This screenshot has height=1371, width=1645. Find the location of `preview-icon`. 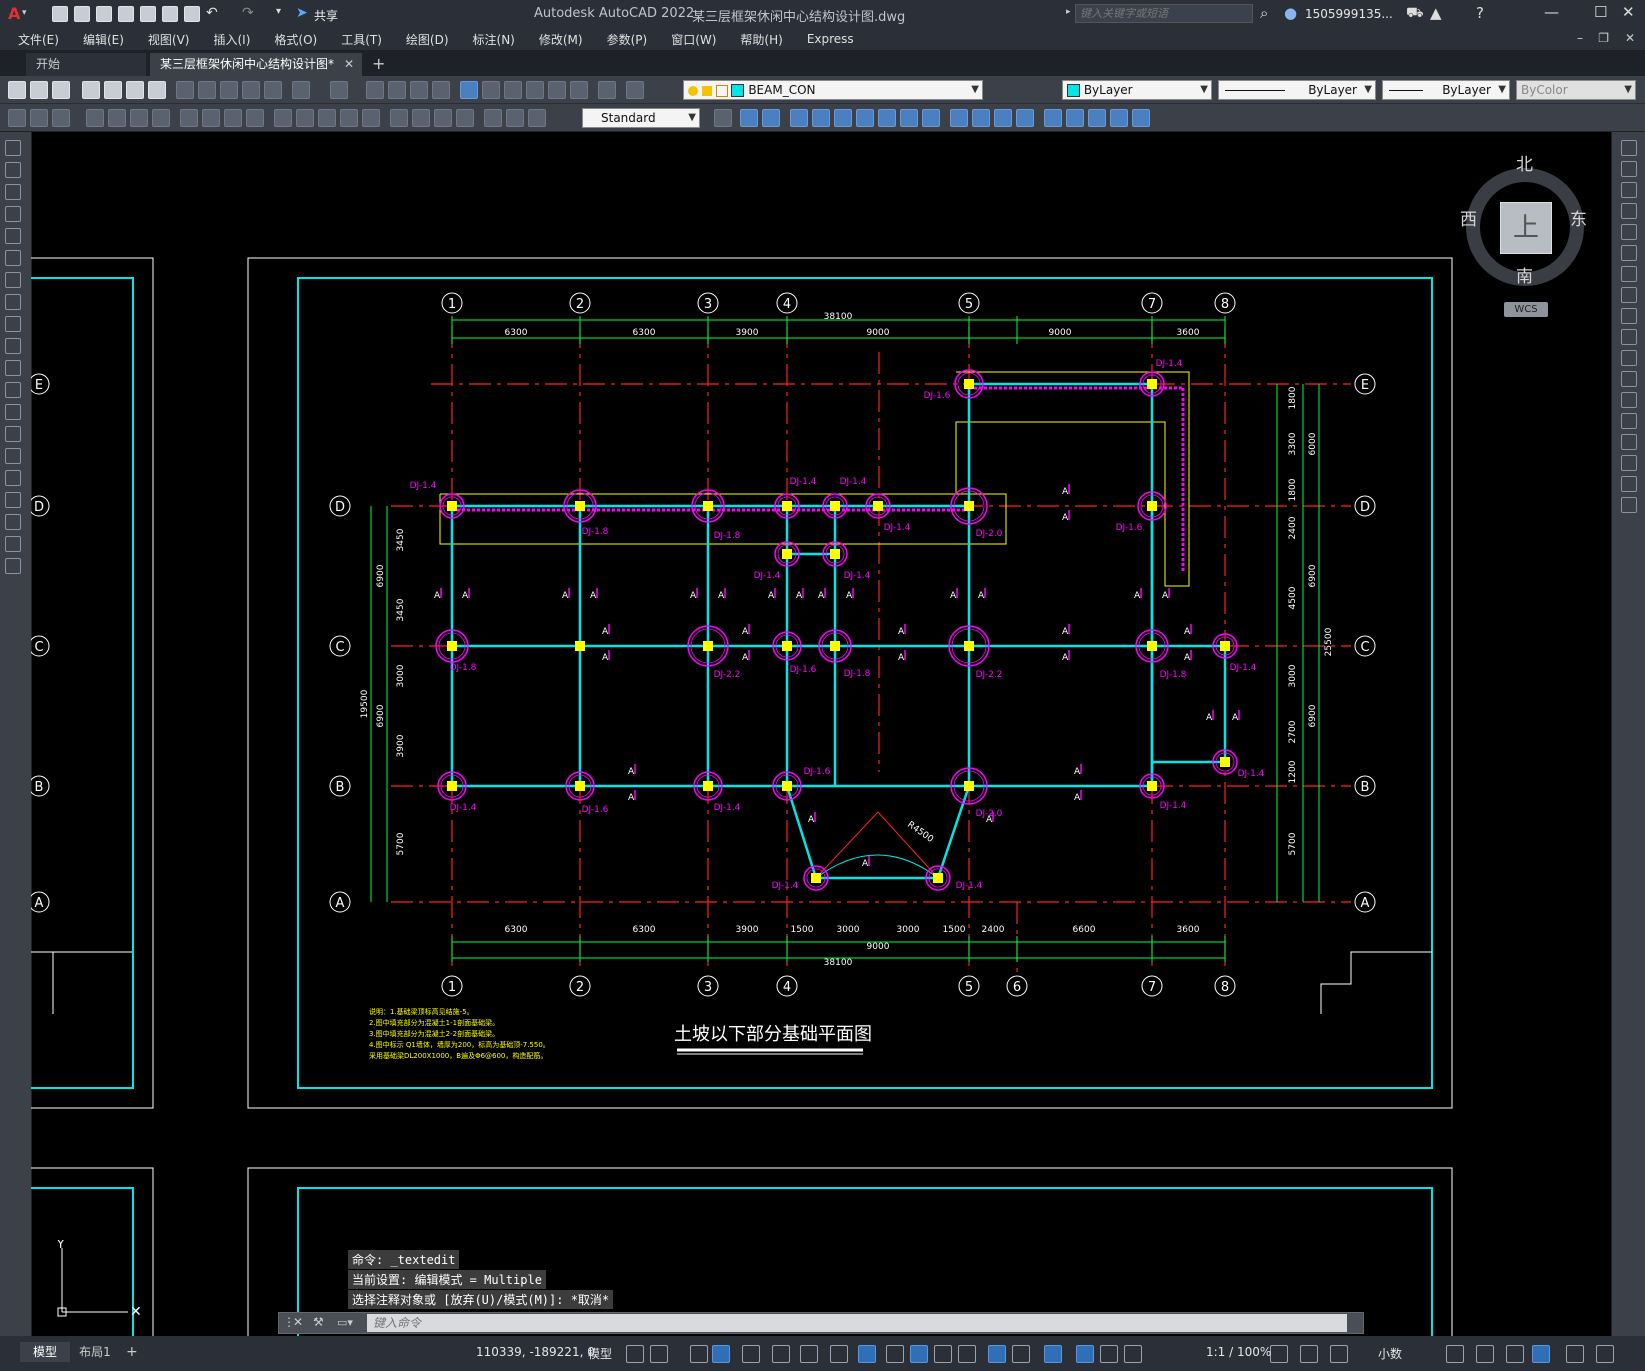

preview-icon is located at coordinates (113, 90).